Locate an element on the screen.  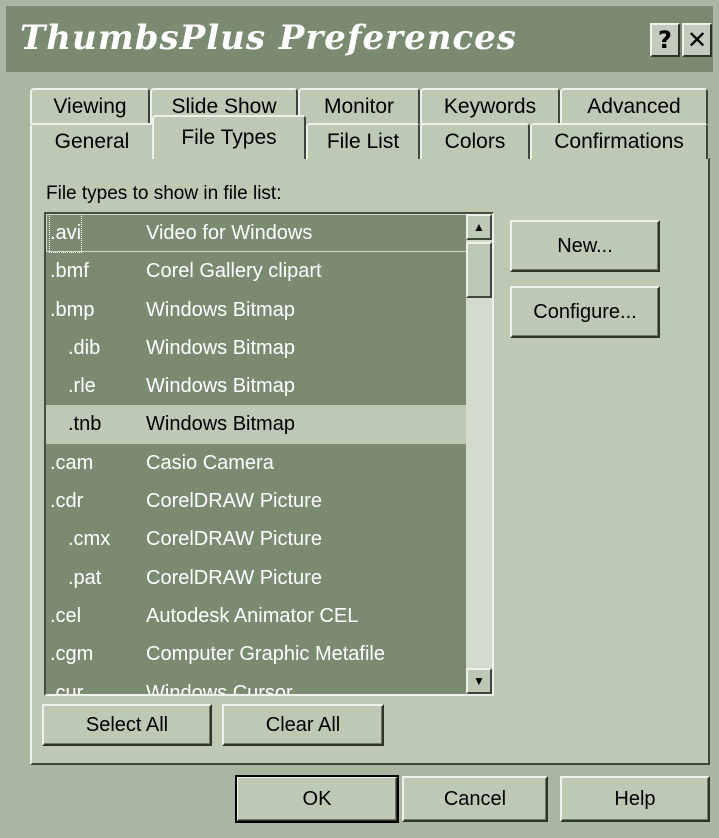
file-type-description: Video for Windows is located at coordinates (229, 233).